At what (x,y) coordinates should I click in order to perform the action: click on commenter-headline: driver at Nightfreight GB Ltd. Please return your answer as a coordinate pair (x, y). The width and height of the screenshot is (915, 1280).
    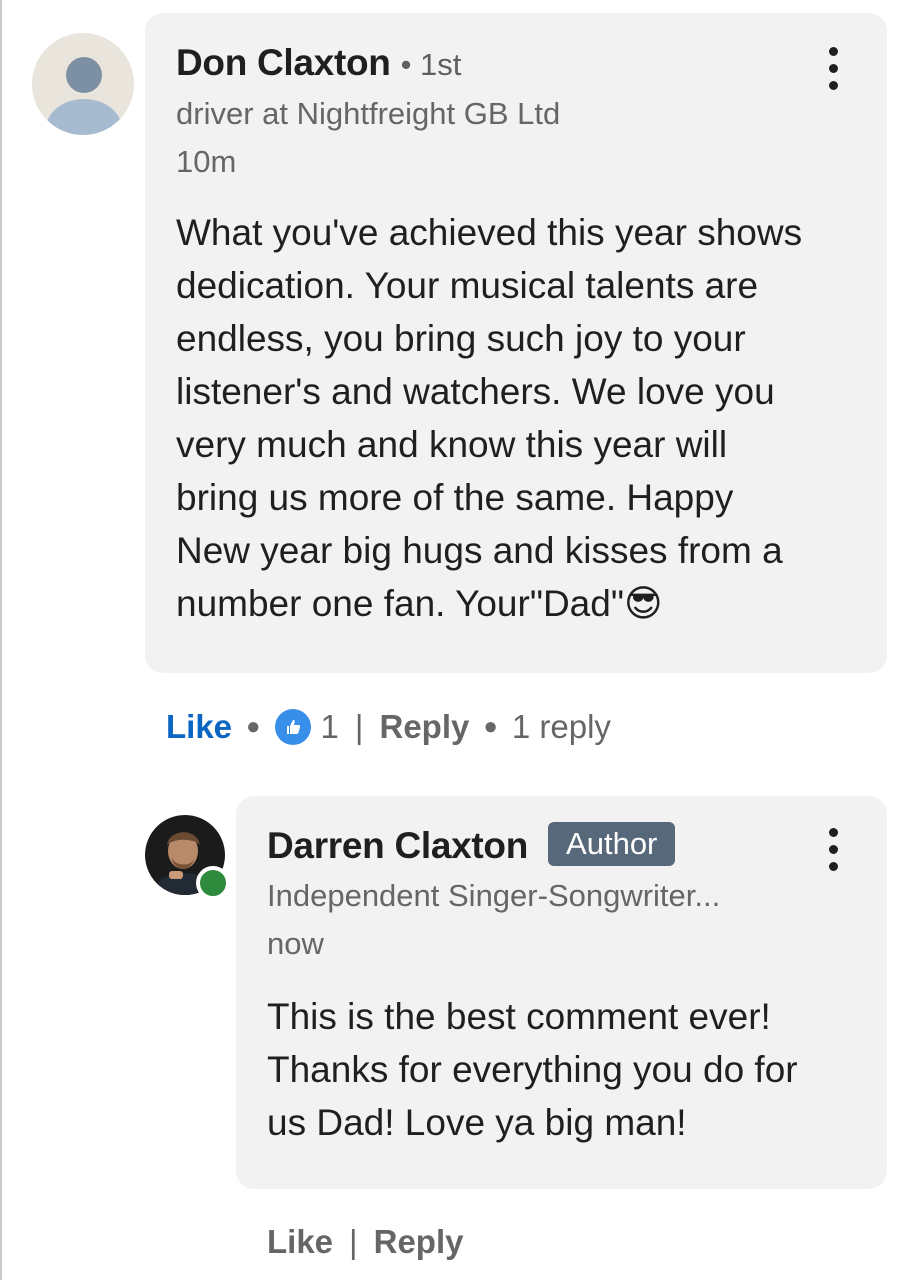
    Looking at the image, I should click on (368, 113).